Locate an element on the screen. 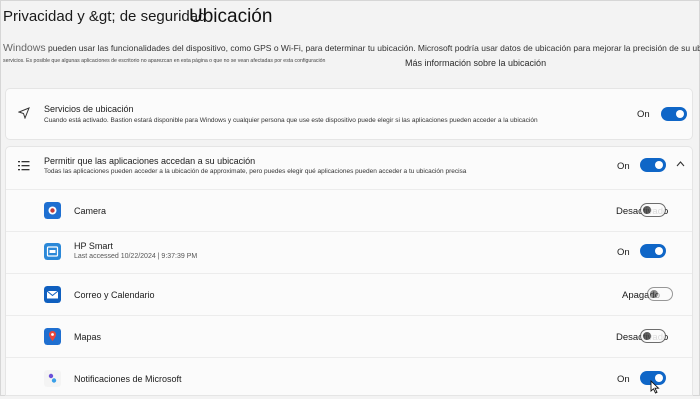 This screenshot has width=700, height=399. app-name: Notificaciones de Microsoft is located at coordinates (128, 379).